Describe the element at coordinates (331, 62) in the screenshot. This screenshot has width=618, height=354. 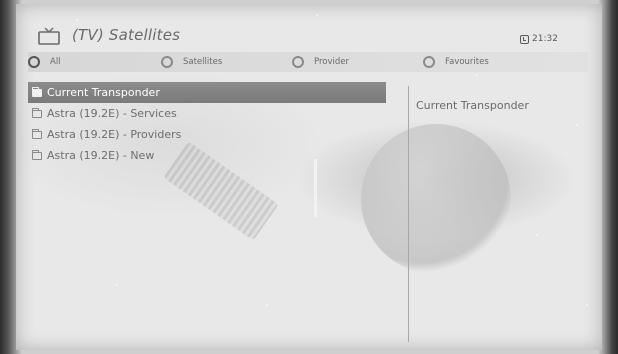
I see `filter-label: Provider` at that location.